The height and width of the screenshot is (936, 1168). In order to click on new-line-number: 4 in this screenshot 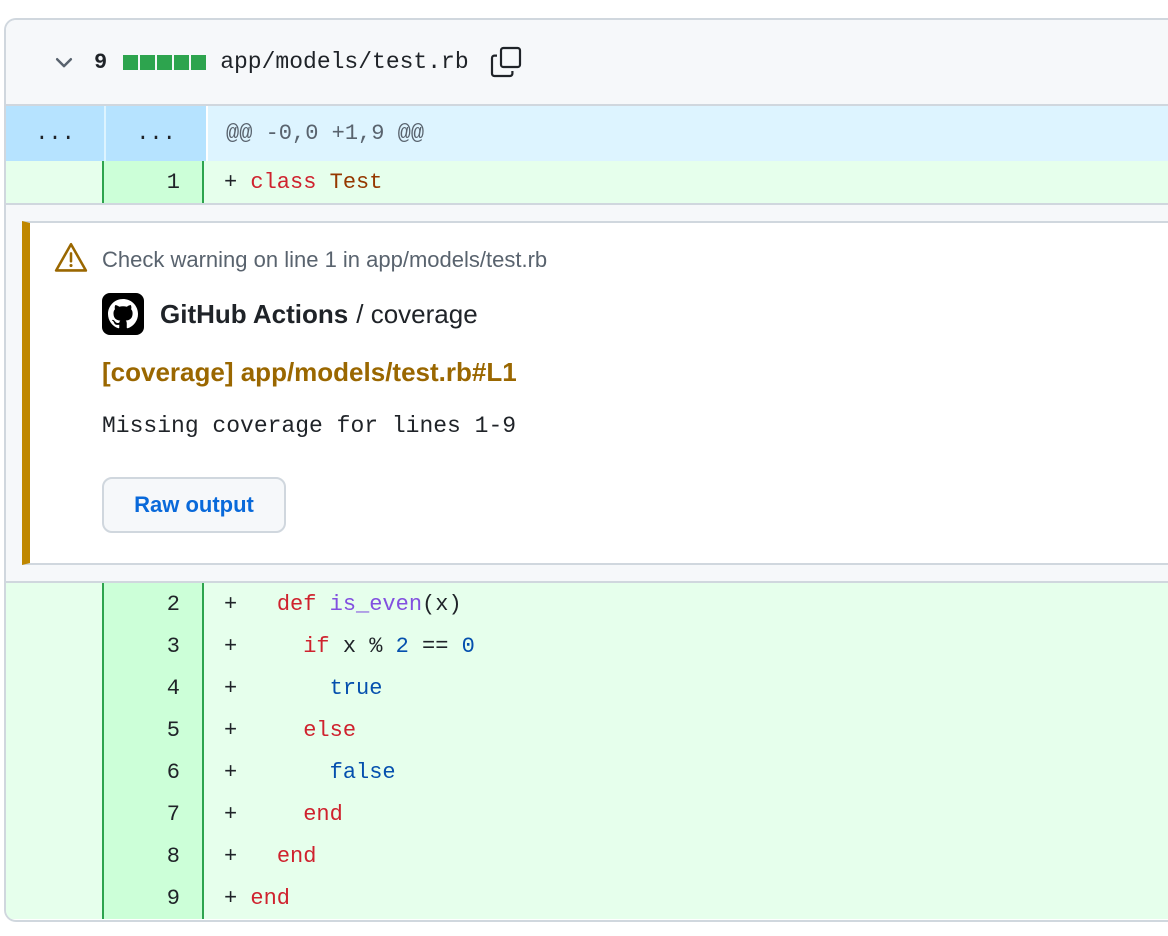, I will do `click(154, 688)`.